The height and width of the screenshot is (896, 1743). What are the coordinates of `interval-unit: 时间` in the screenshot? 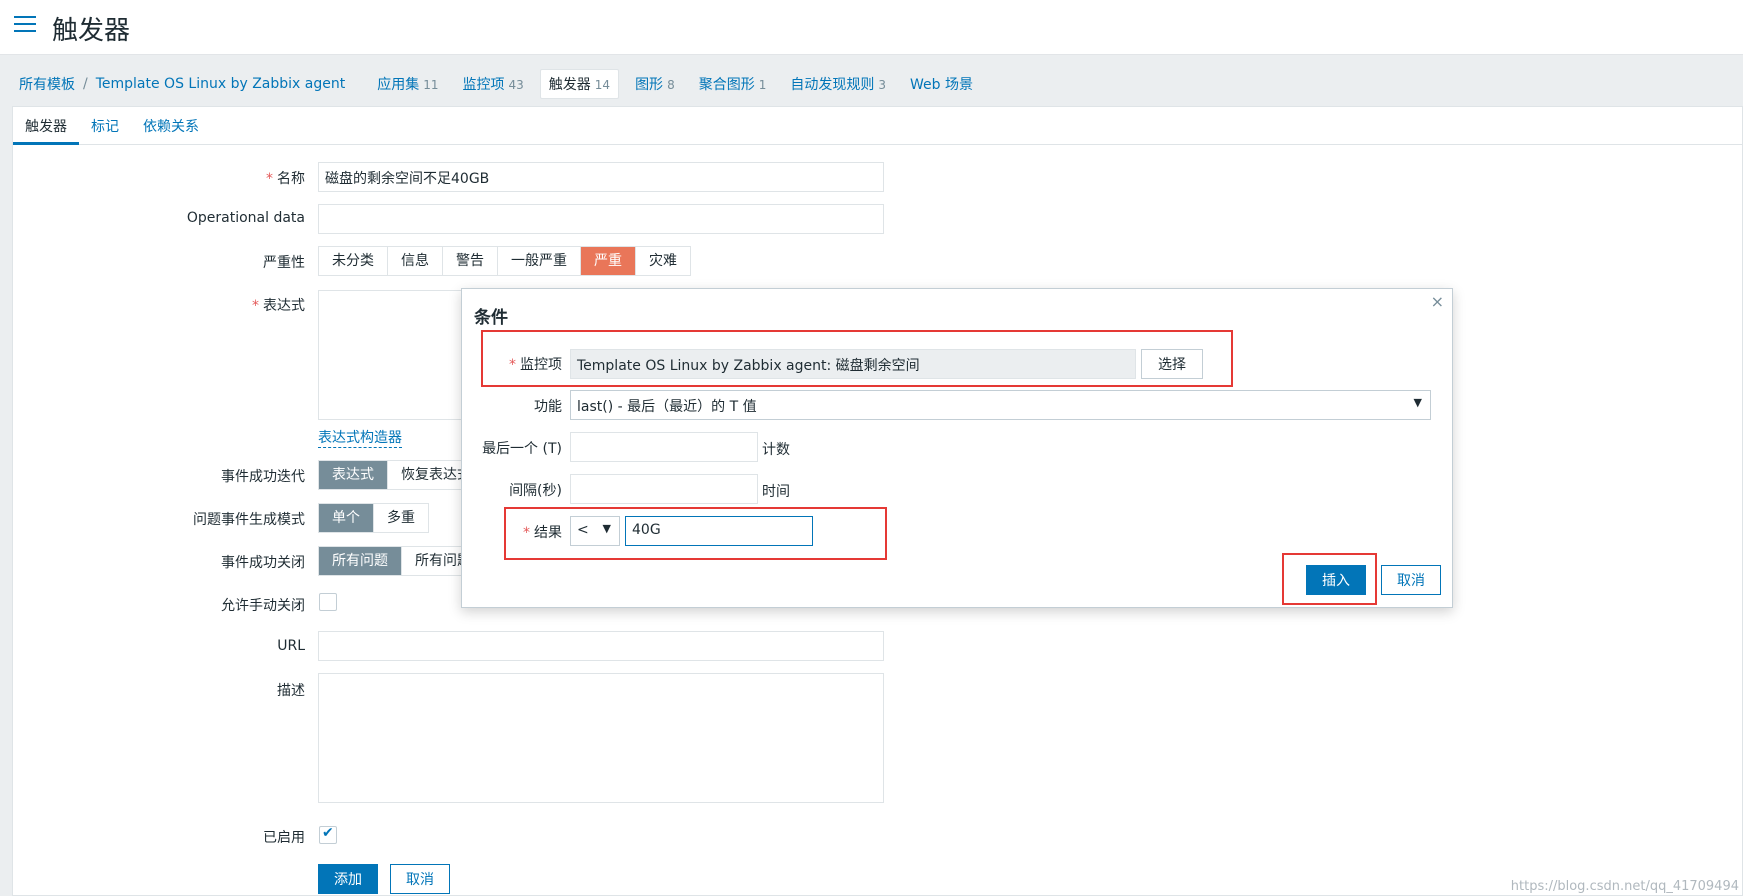 It's located at (776, 492).